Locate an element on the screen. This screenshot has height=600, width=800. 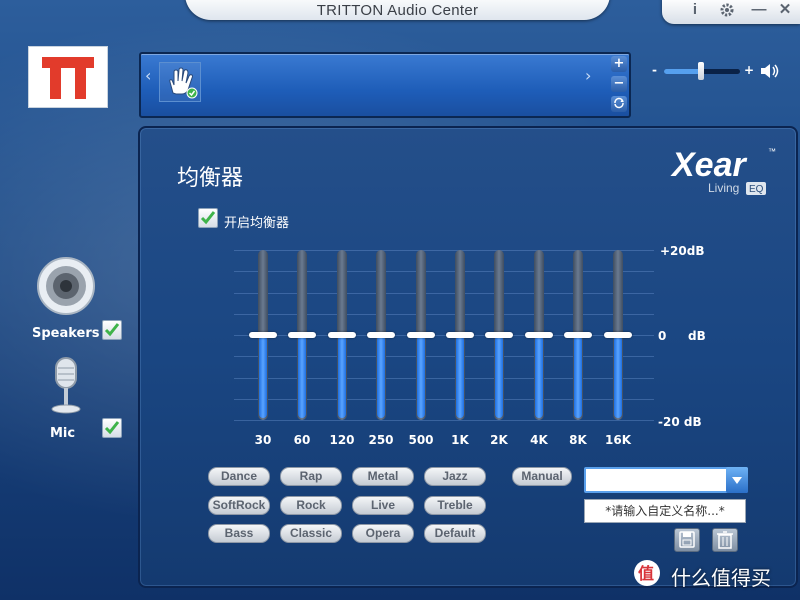
speaker-volume-icon is located at coordinates (770, 71).